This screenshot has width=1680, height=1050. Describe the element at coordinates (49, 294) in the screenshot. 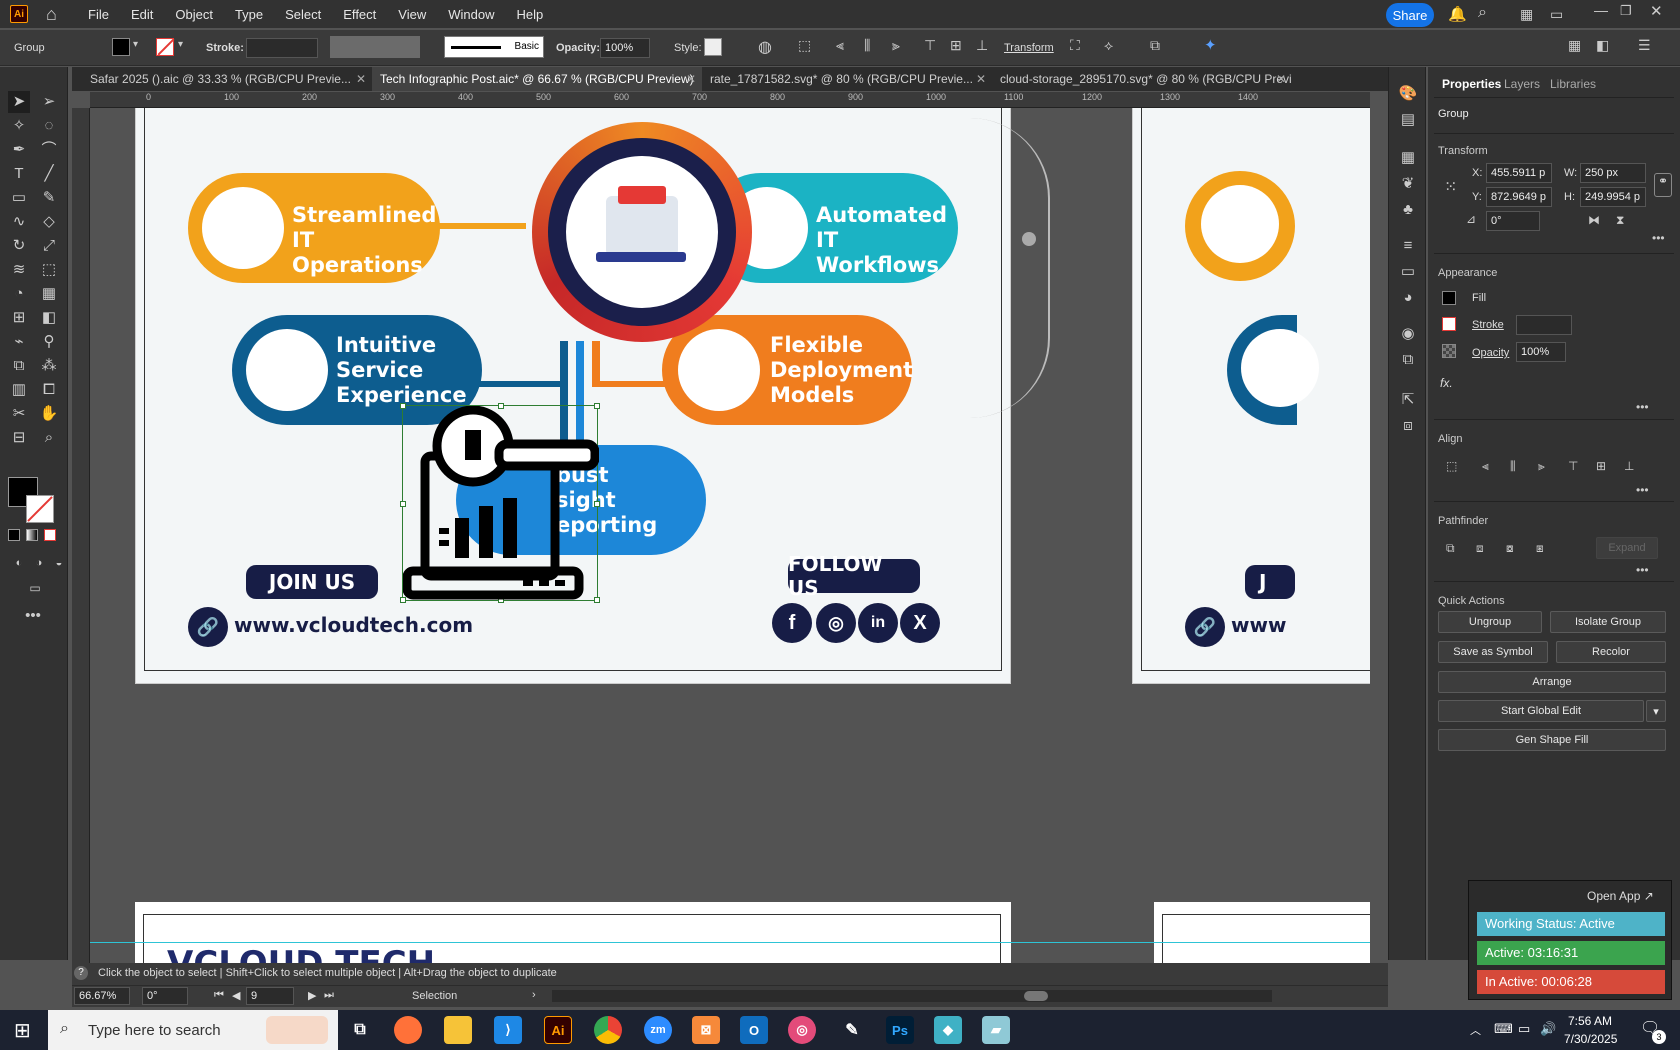

I see `perspective-icon: ▦` at that location.